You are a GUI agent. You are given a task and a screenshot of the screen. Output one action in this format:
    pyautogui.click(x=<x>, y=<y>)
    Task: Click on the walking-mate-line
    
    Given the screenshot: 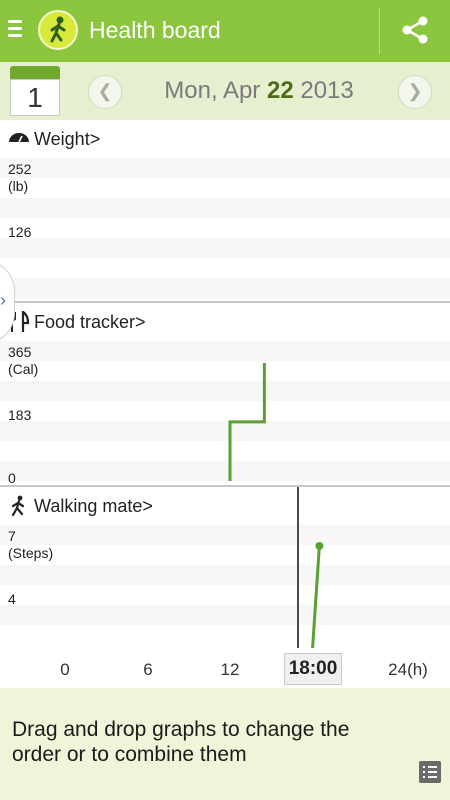 What is the action you would take?
    pyautogui.click(x=316, y=596)
    